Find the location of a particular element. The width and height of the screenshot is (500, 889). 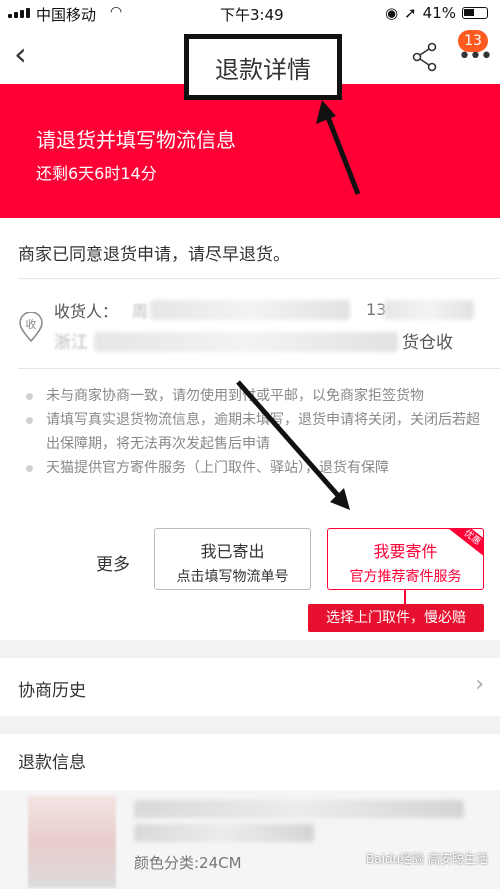

carrier-name: 中国移动 is located at coordinates (66, 15).